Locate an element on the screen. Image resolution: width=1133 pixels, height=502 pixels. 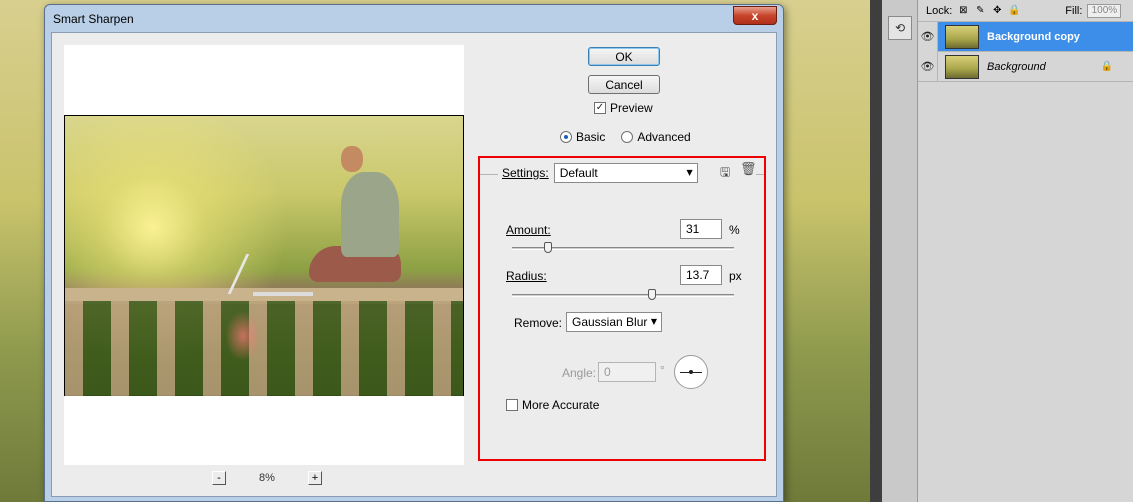
radius-unit: px is located at coordinates (735, 276).